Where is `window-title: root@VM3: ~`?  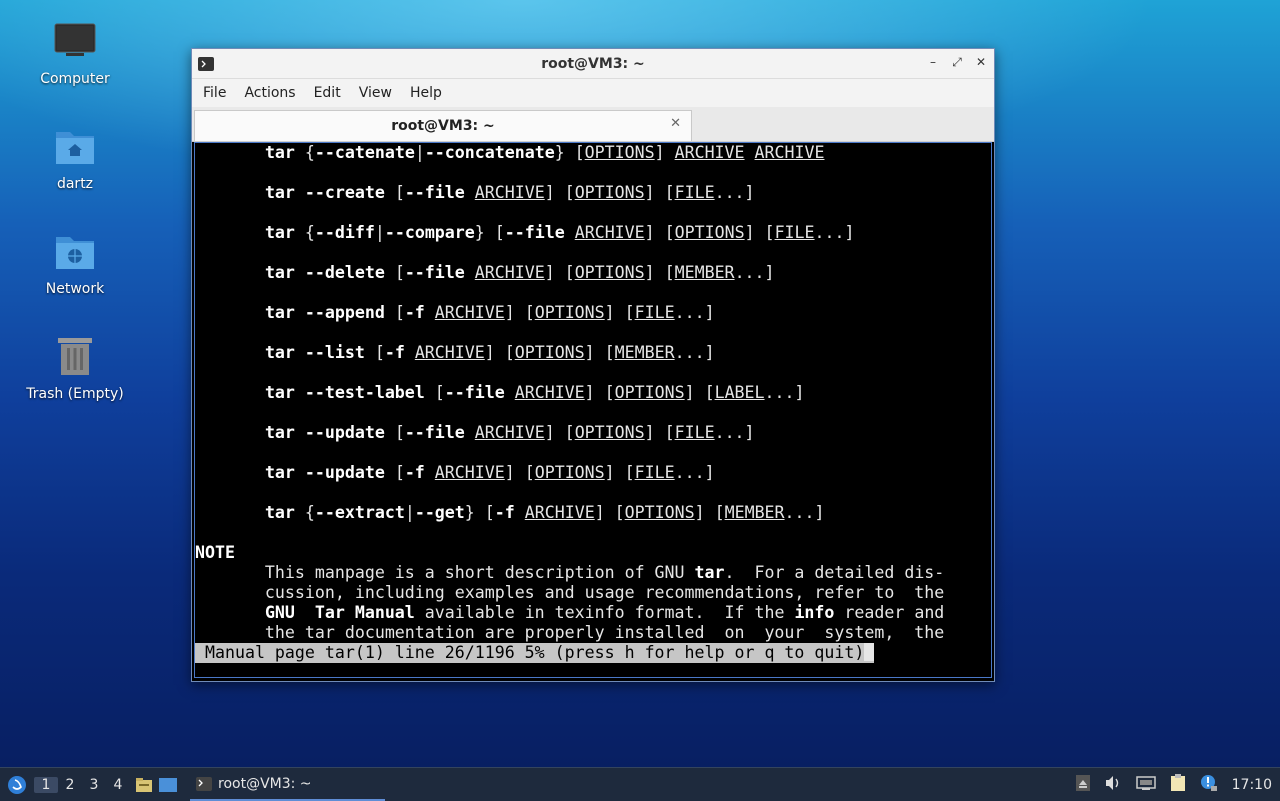 window-title: root@VM3: ~ is located at coordinates (593, 63).